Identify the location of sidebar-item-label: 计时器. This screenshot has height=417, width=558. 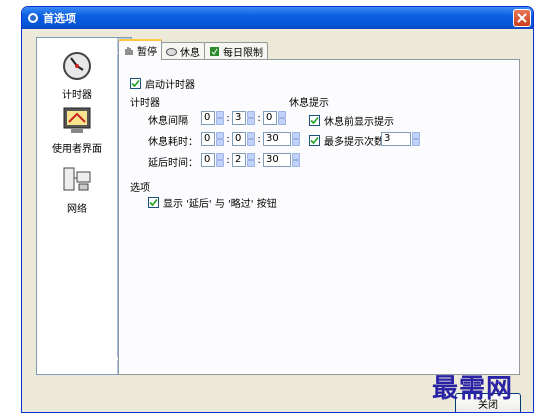
(77, 95).